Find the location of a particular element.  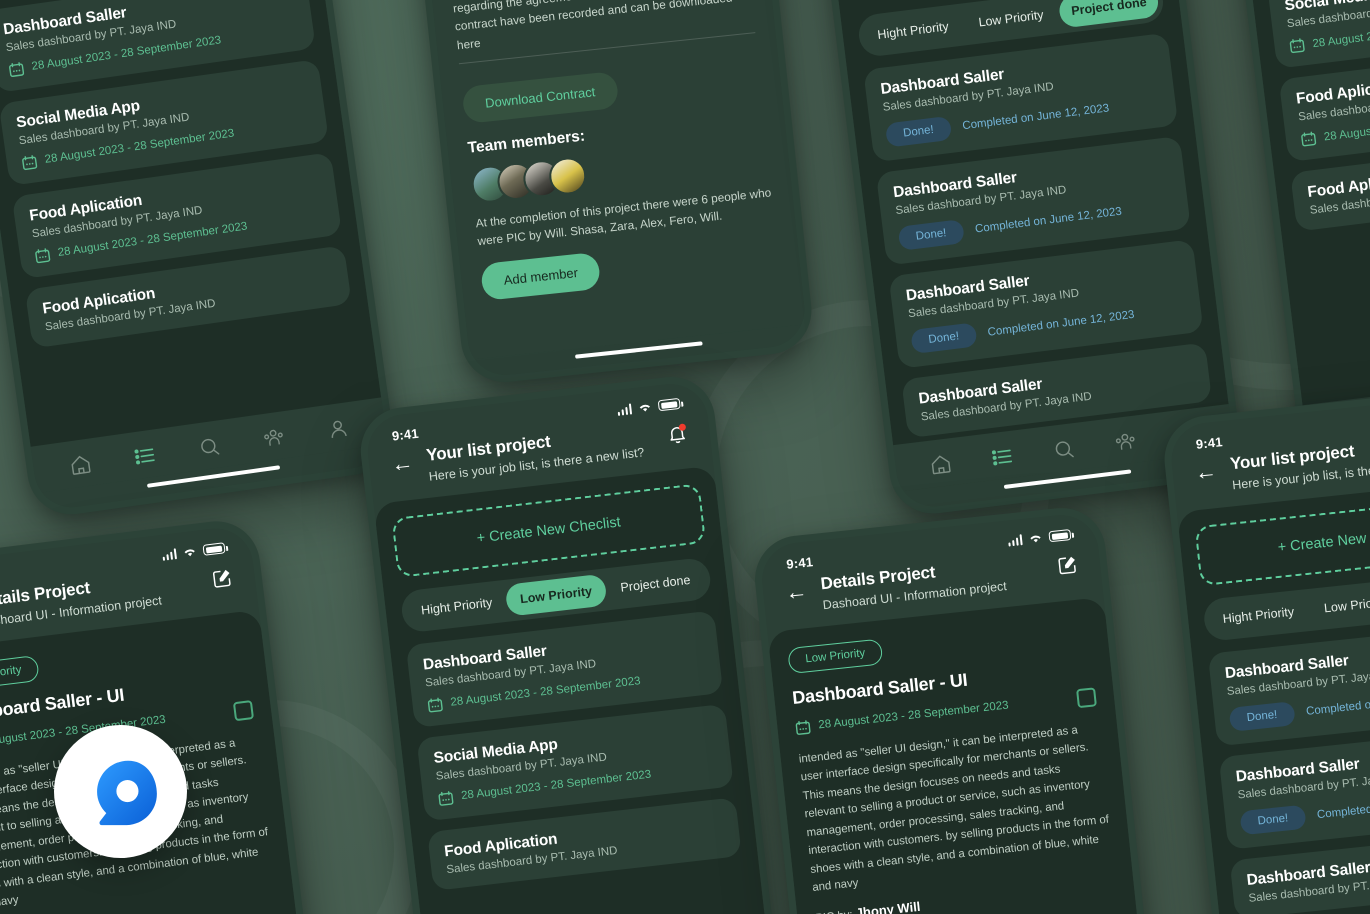

notification-bell-icon is located at coordinates (677, 436).